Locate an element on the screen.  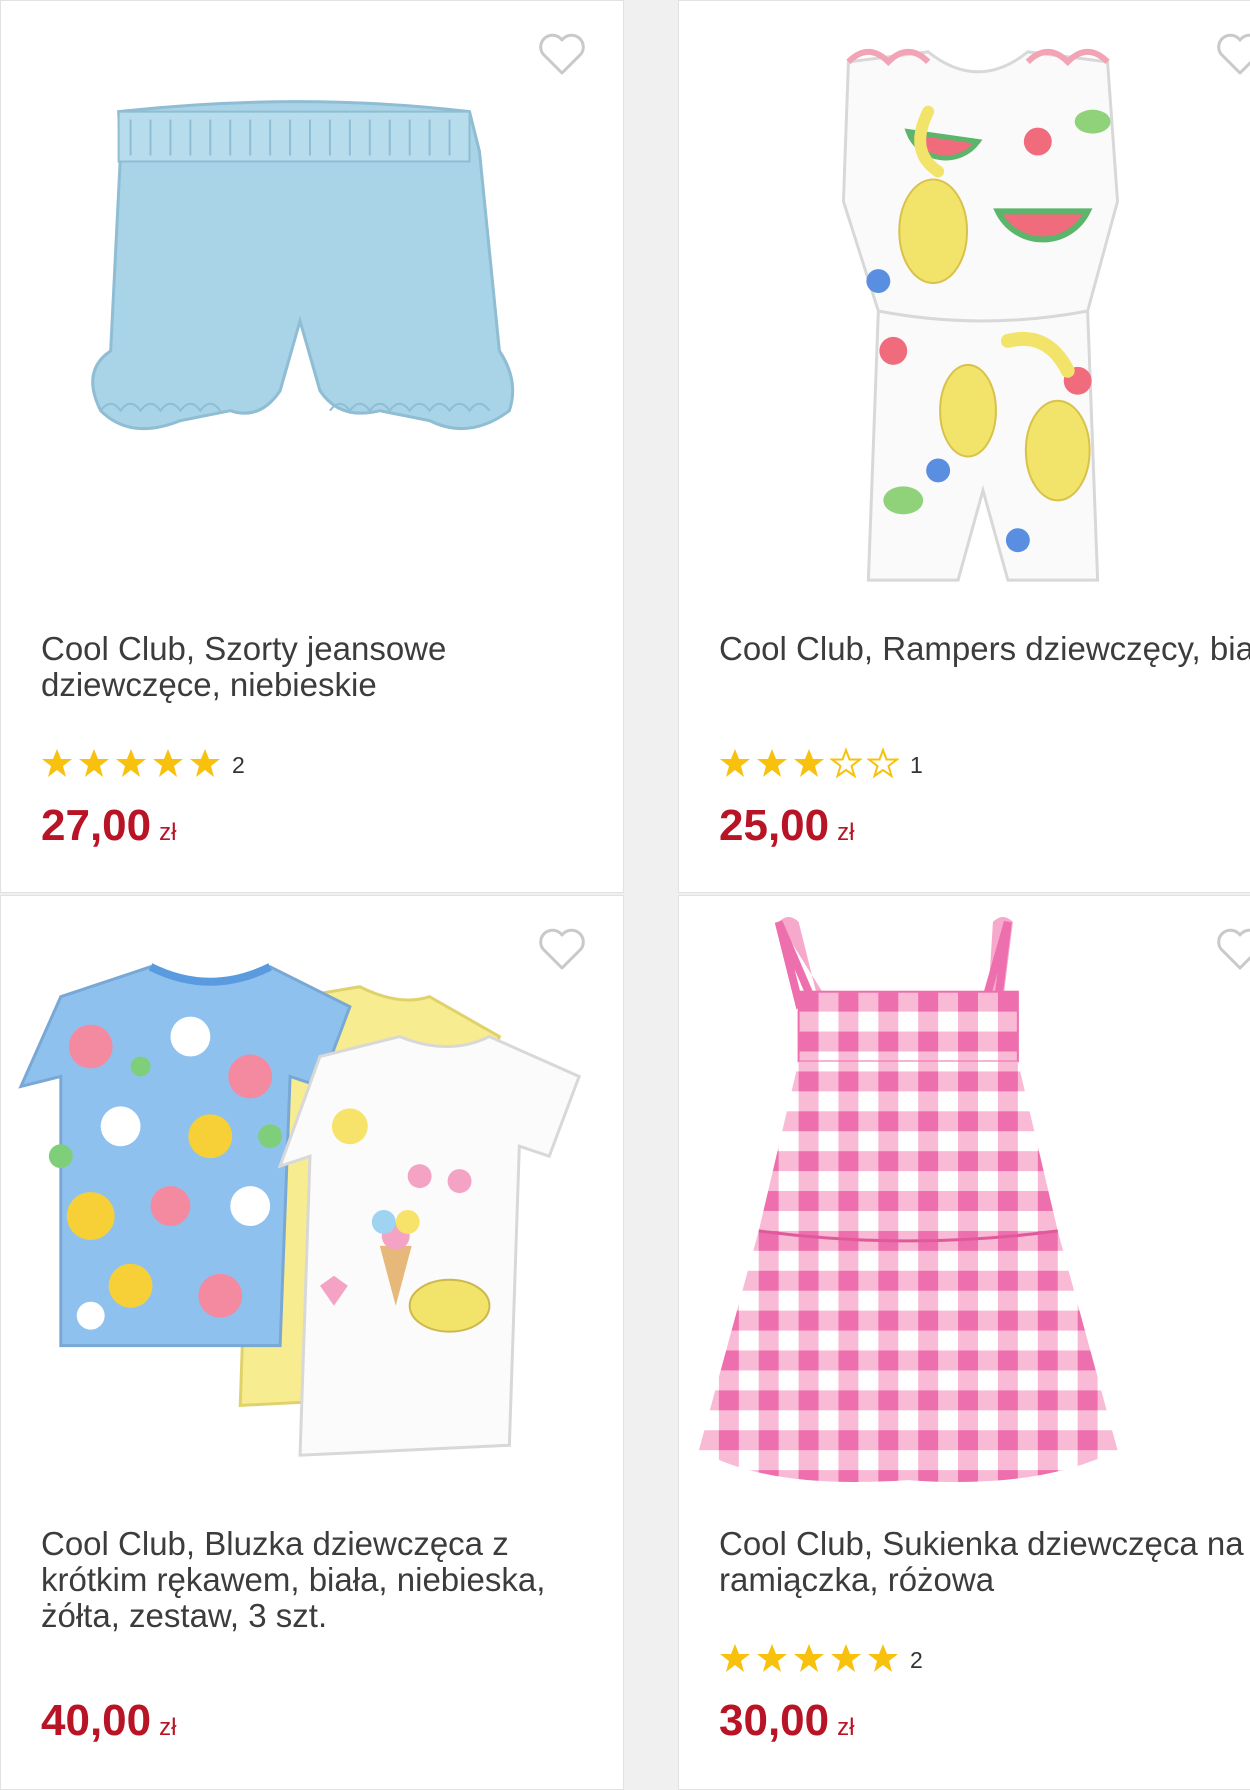
price-amount: 27,00 is located at coordinates (96, 825).